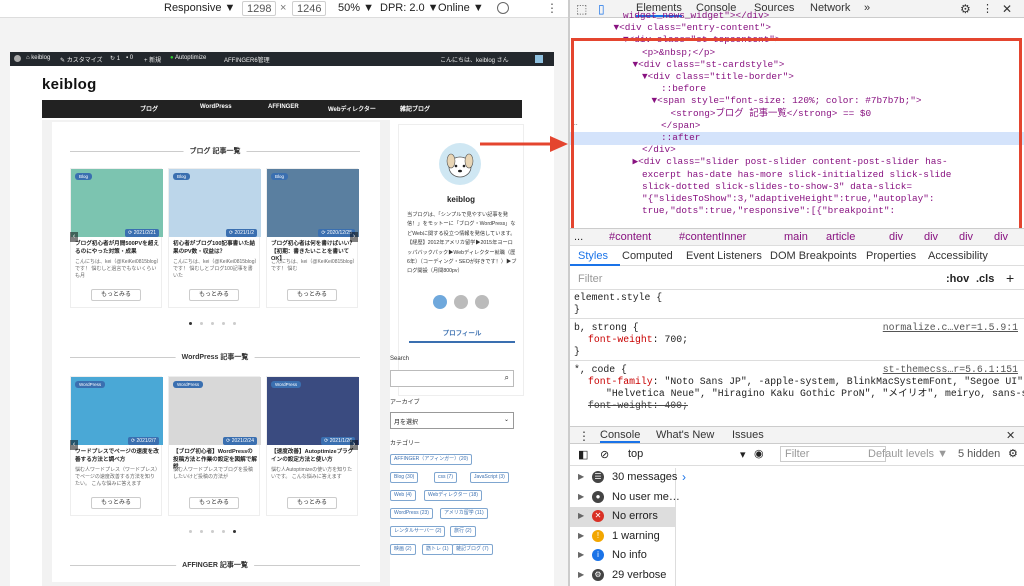  What do you see at coordinates (950, 328) in the screenshot?
I see `rule-source-link: normalize.c…ver=1.5.9:1` at bounding box center [950, 328].